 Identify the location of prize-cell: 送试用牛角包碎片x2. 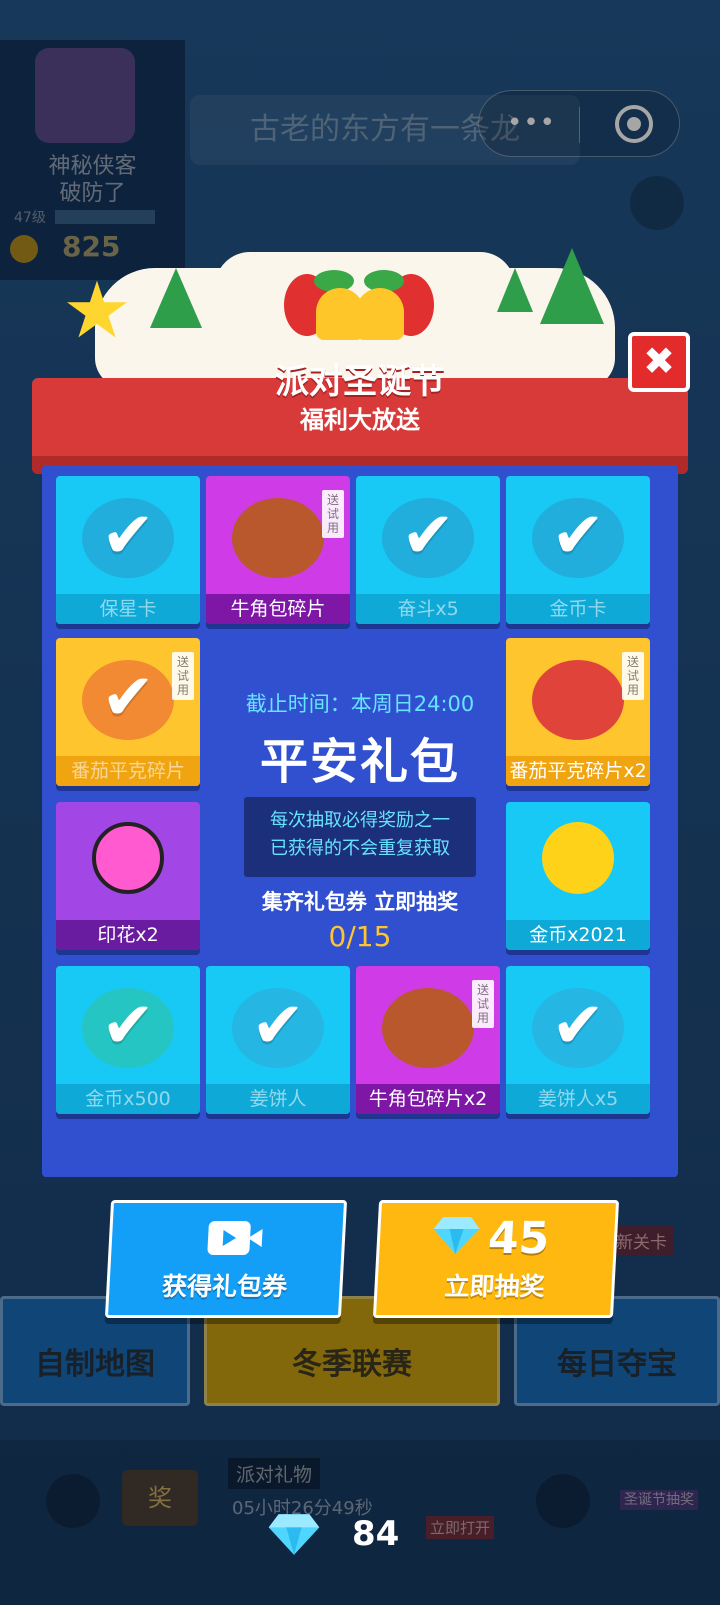
(428, 1040).